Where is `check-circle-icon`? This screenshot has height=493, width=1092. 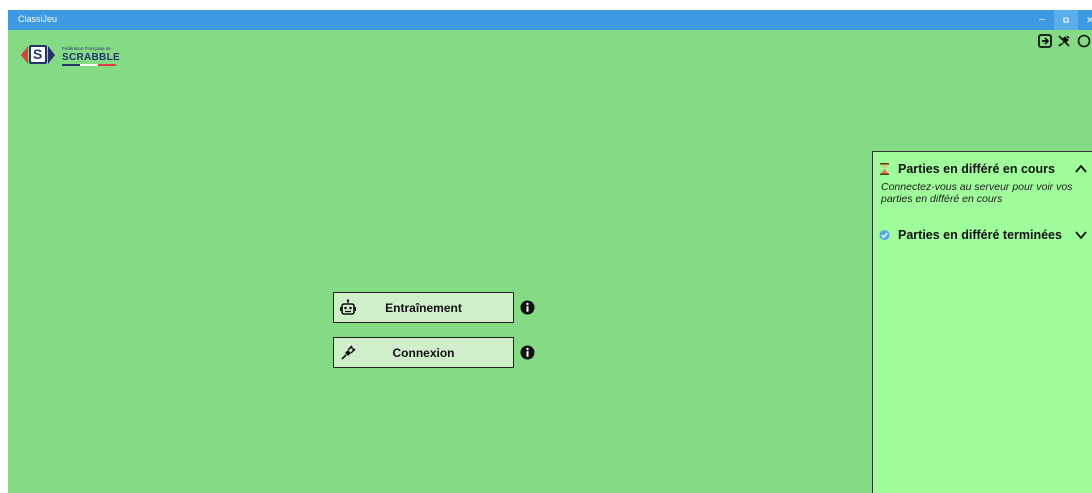 check-circle-icon is located at coordinates (884, 235).